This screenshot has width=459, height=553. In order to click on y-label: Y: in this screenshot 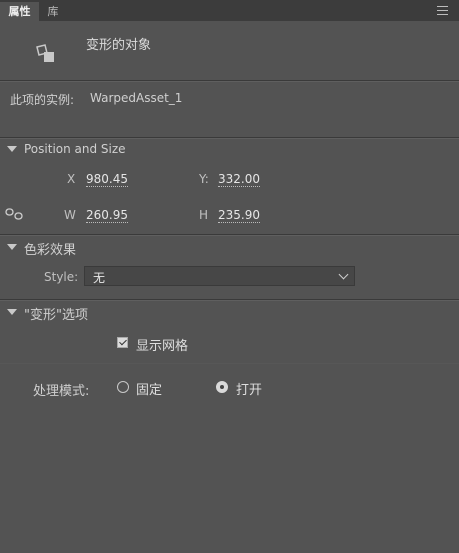, I will do `click(204, 179)`.